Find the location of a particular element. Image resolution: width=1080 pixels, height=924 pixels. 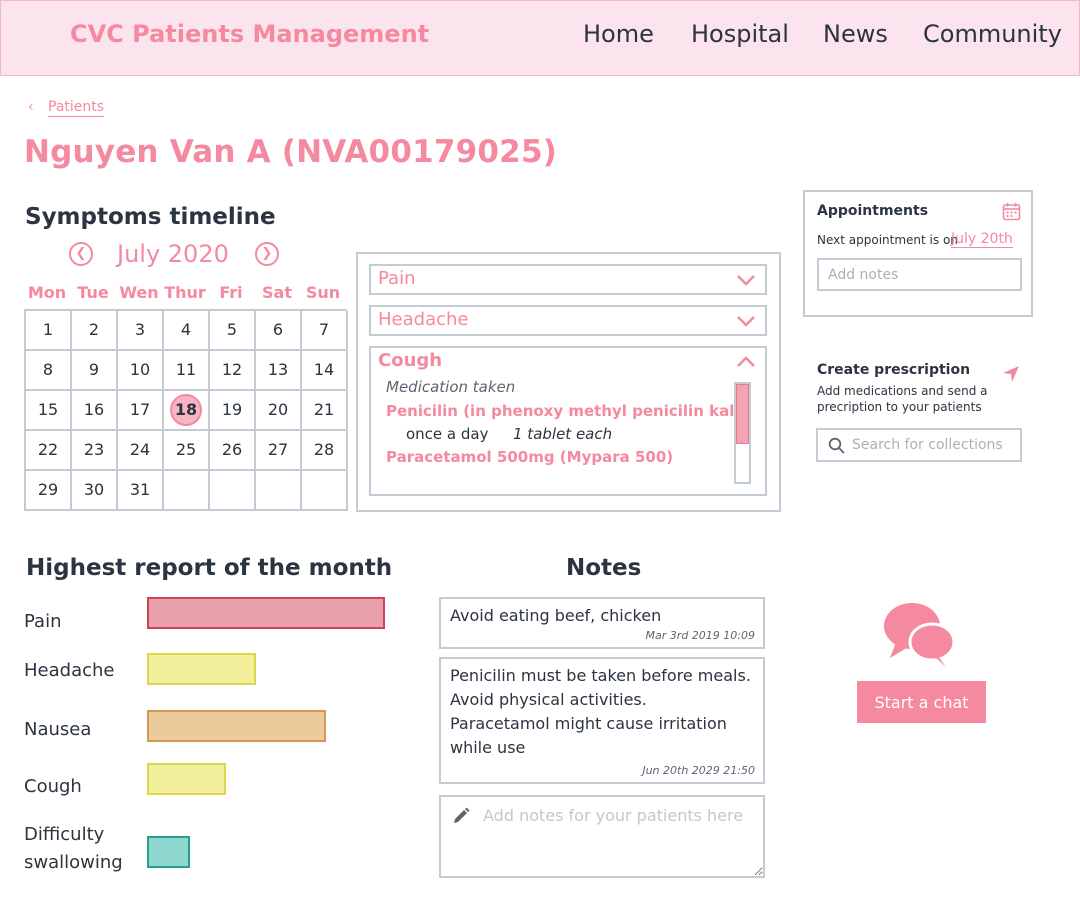

calendar-day-number: 13 is located at coordinates (278, 369).